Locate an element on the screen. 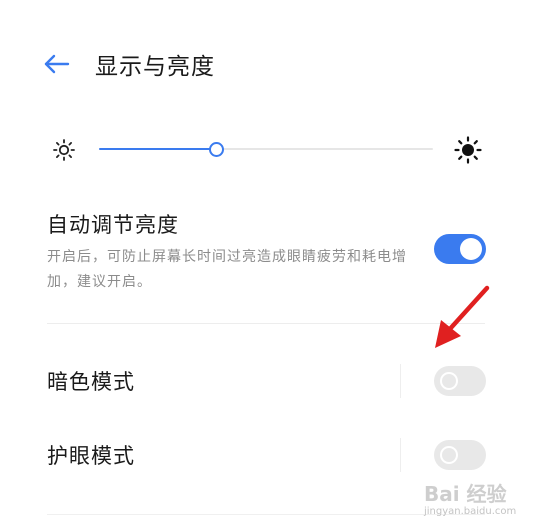  auto-brightness-title: 自动调节亮度 is located at coordinates (113, 225).